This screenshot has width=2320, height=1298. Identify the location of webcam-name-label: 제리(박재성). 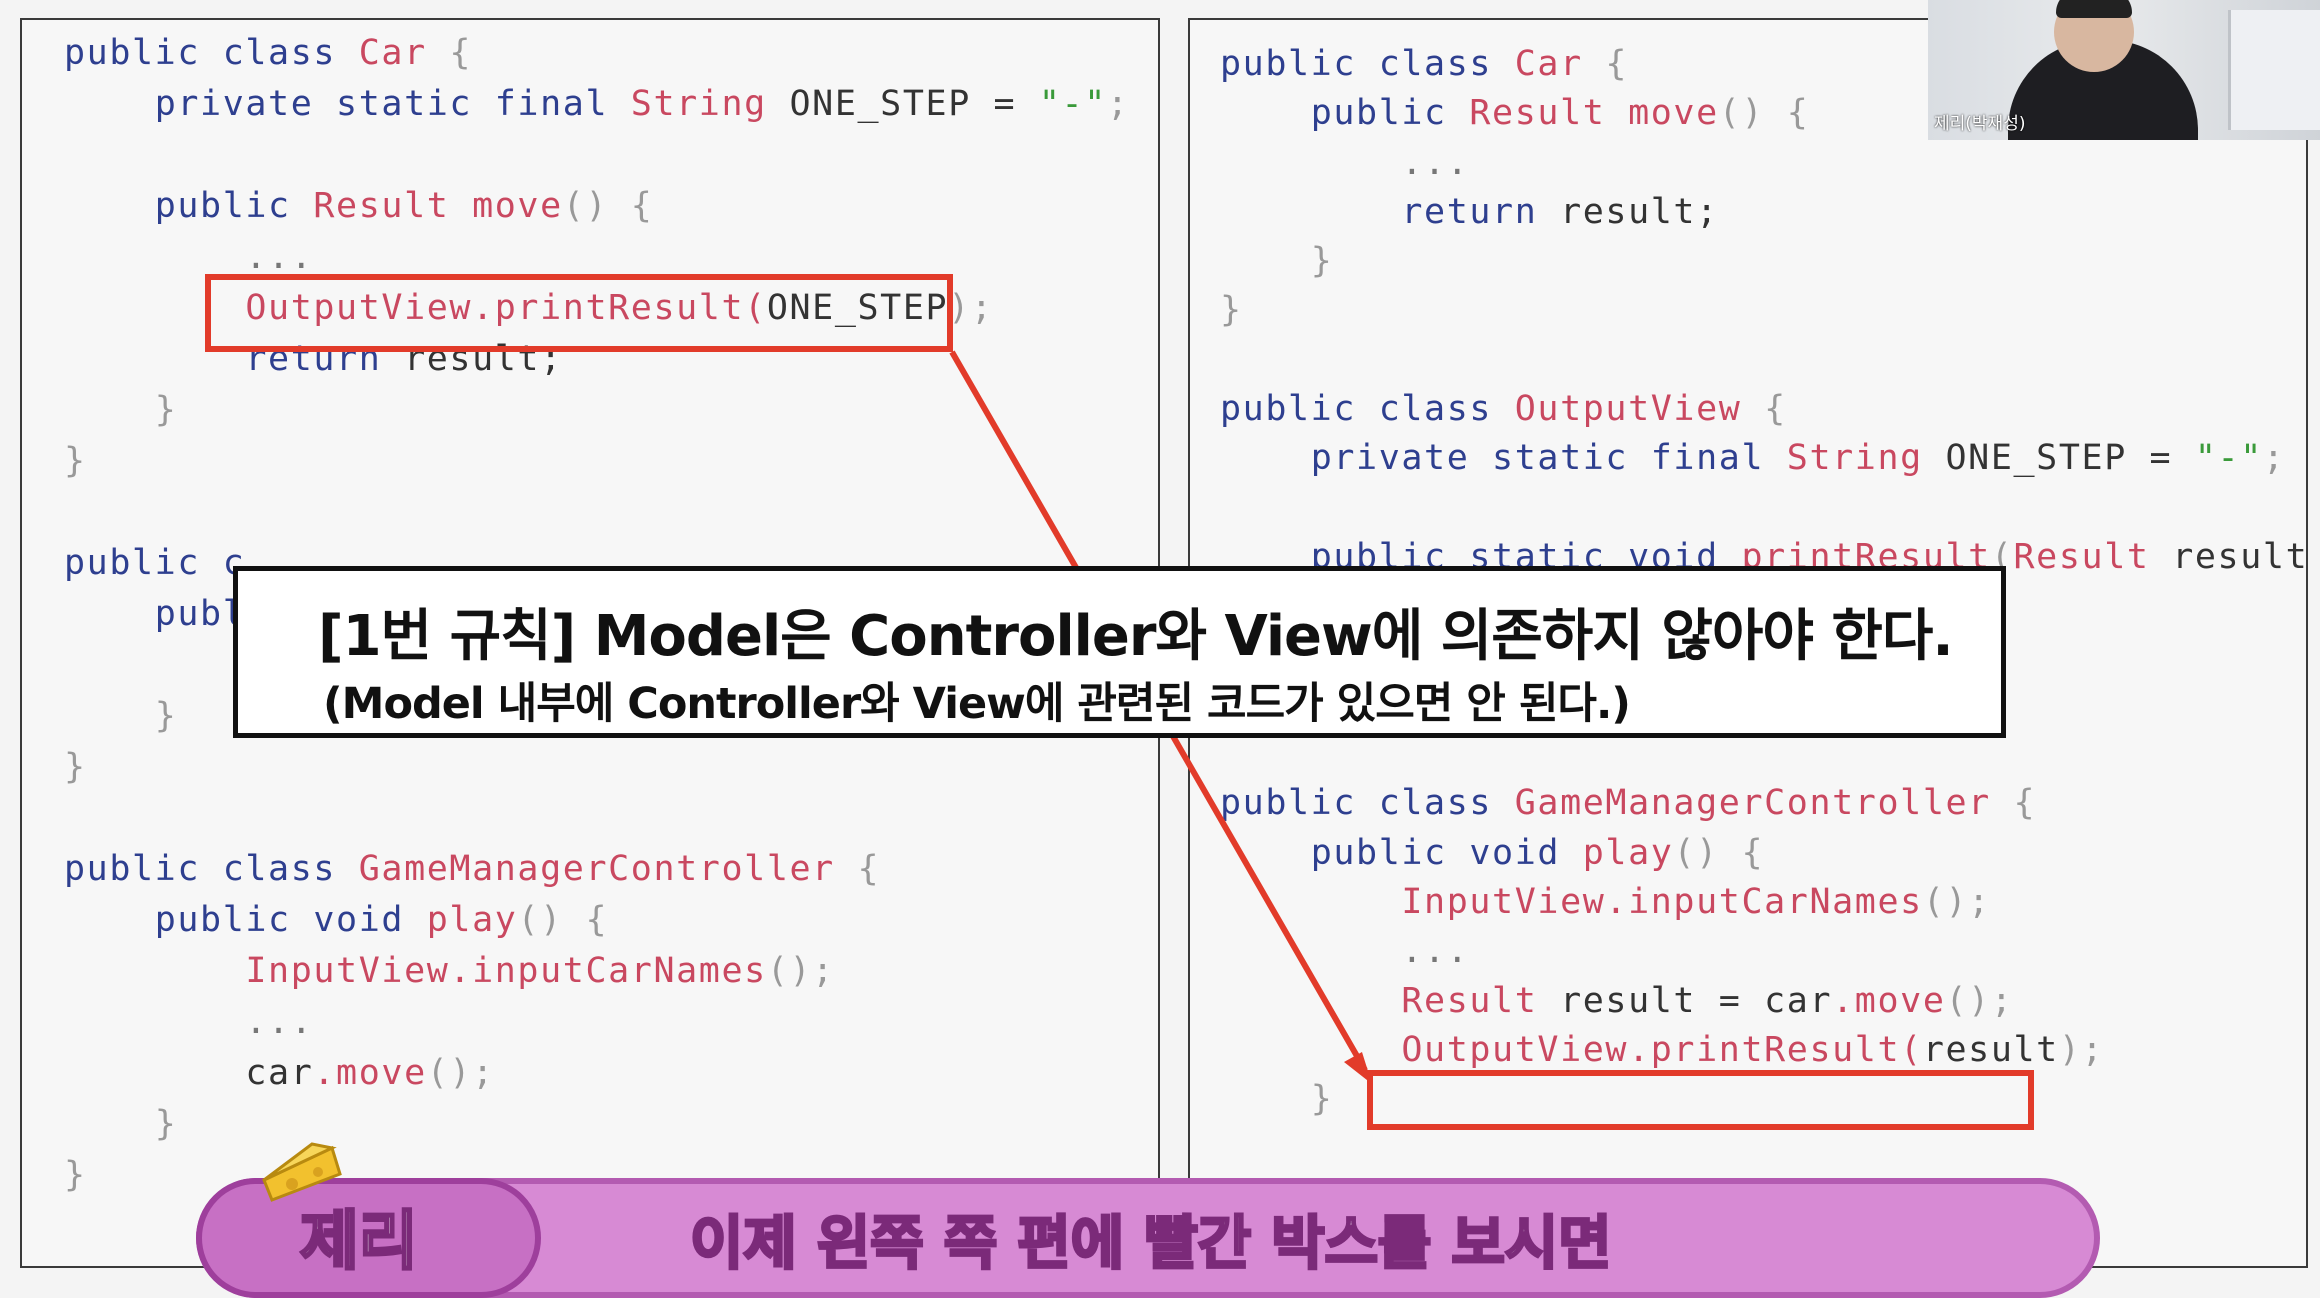
(1980, 124).